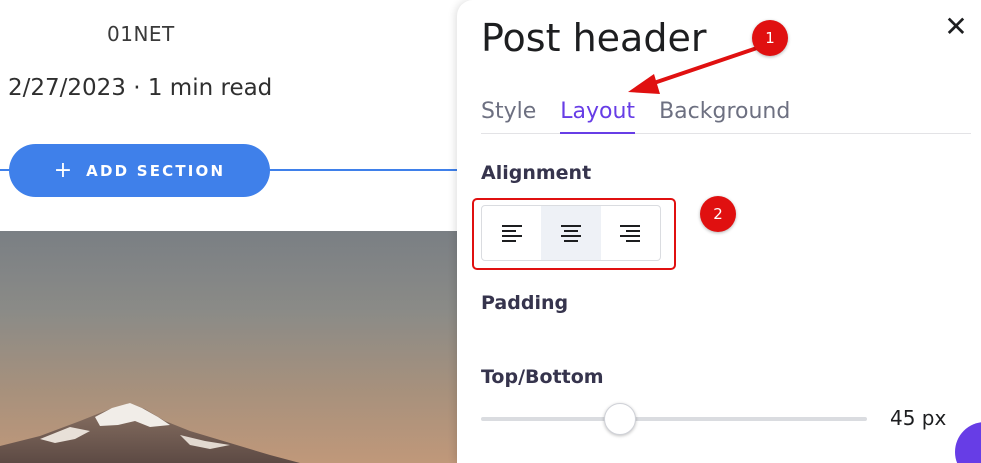  What do you see at coordinates (956, 27) in the screenshot?
I see `close-icon: ✕` at bounding box center [956, 27].